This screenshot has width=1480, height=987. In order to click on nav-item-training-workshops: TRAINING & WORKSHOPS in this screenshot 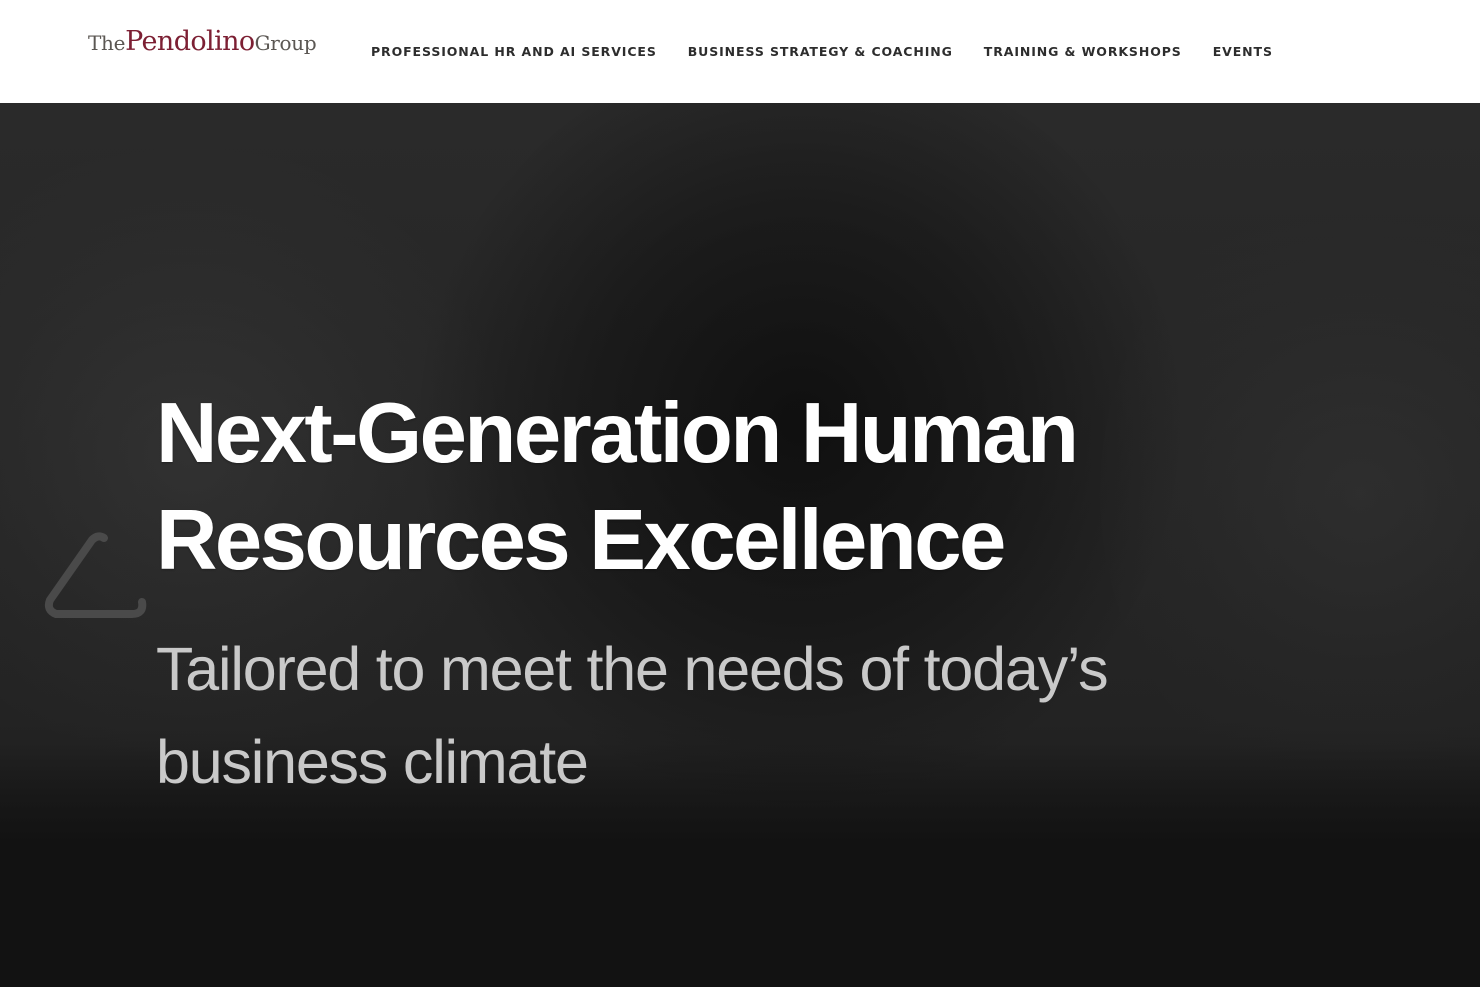, I will do `click(1083, 52)`.